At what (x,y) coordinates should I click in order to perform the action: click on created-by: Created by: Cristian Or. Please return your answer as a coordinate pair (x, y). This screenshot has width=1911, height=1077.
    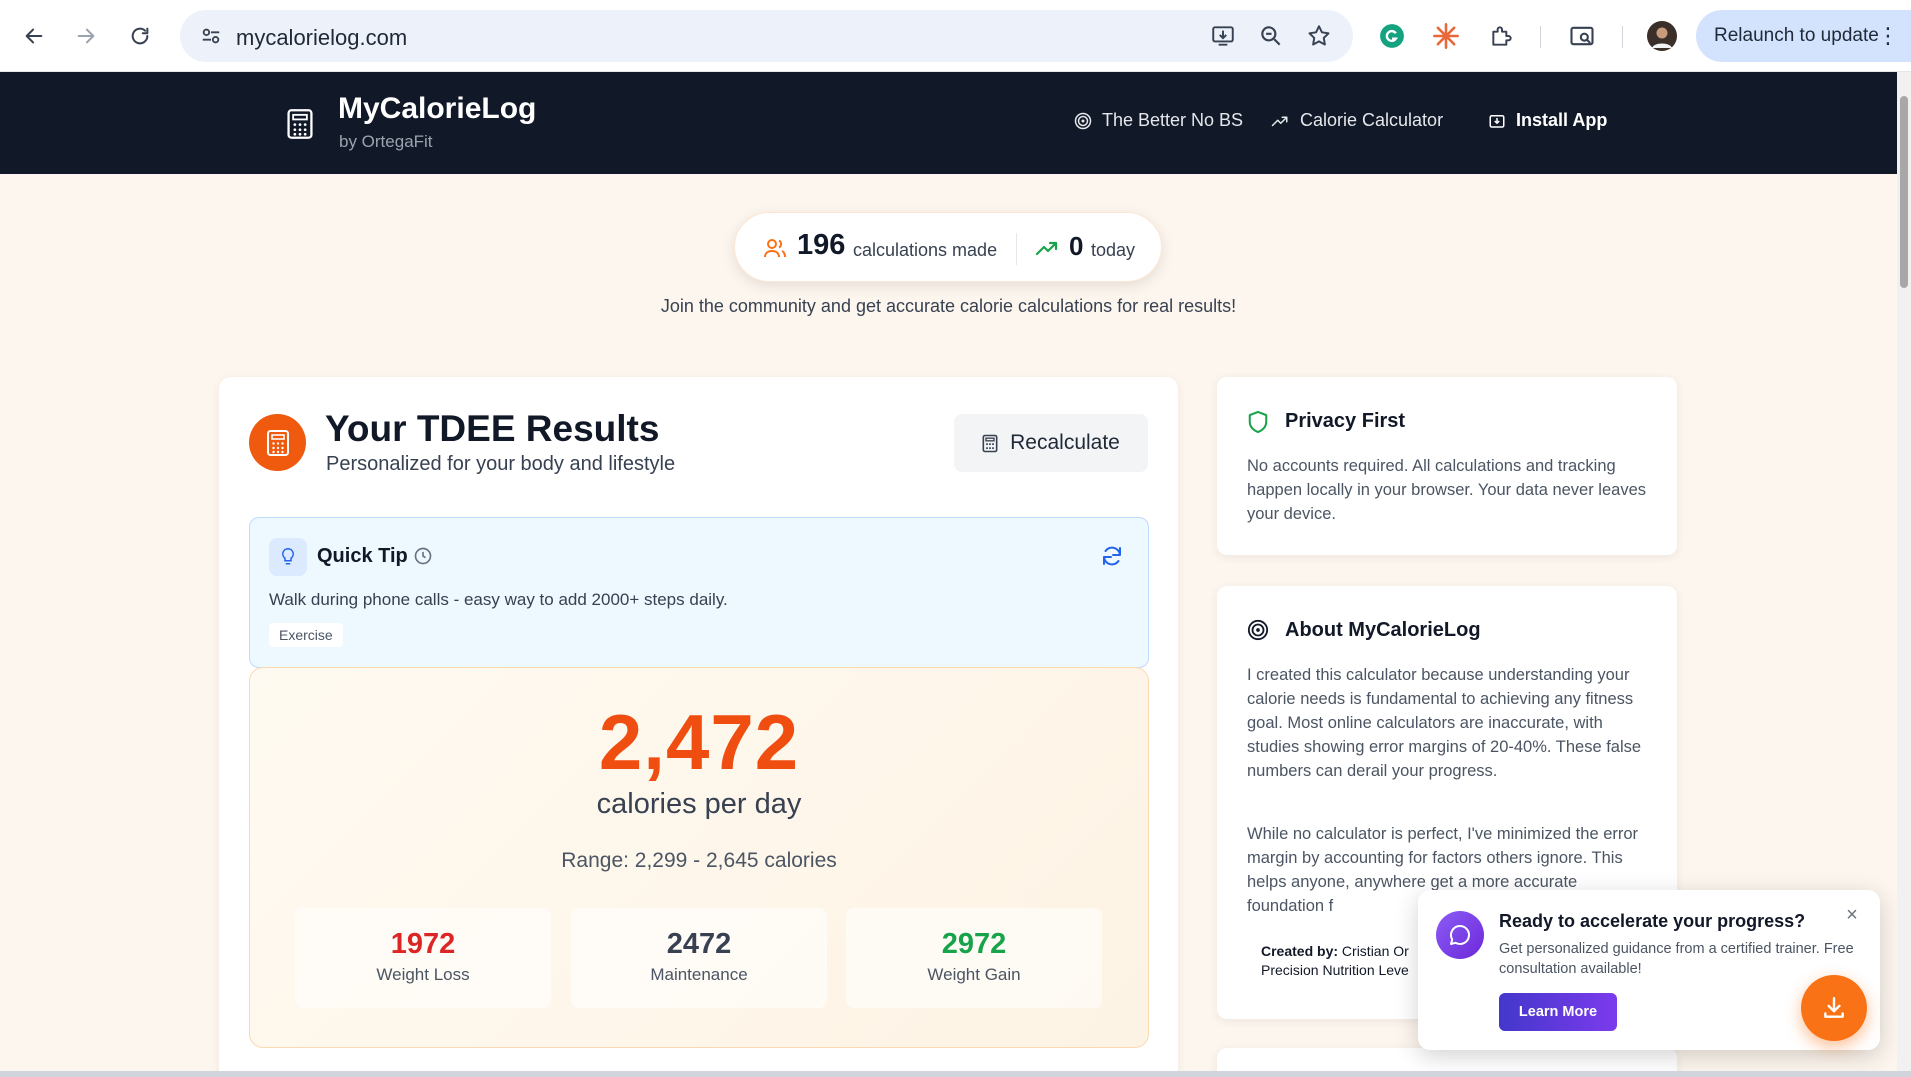
    Looking at the image, I should click on (1341, 951).